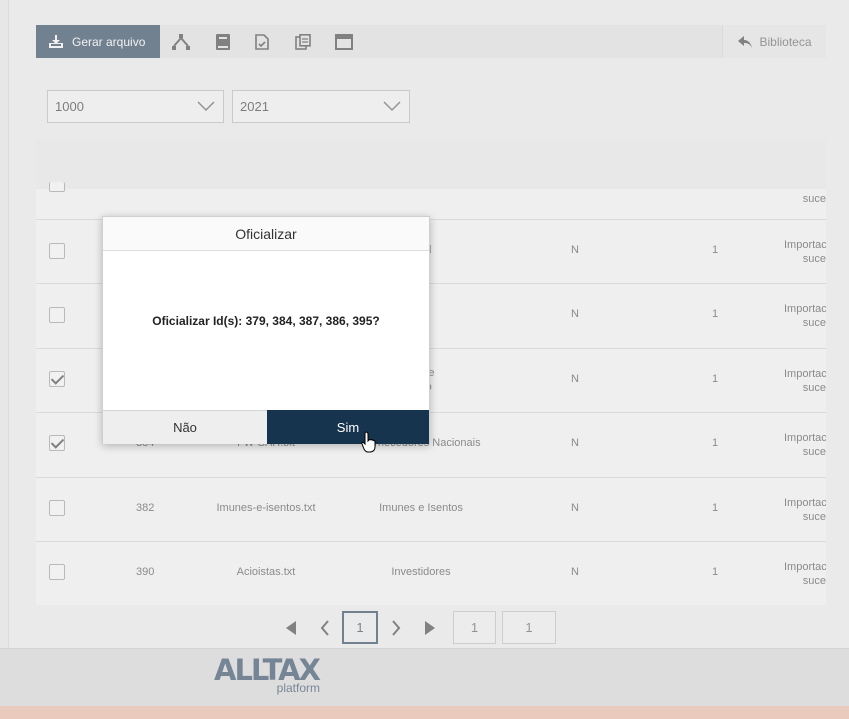 The width and height of the screenshot is (849, 719). I want to click on yes-button: Sim, so click(348, 427).